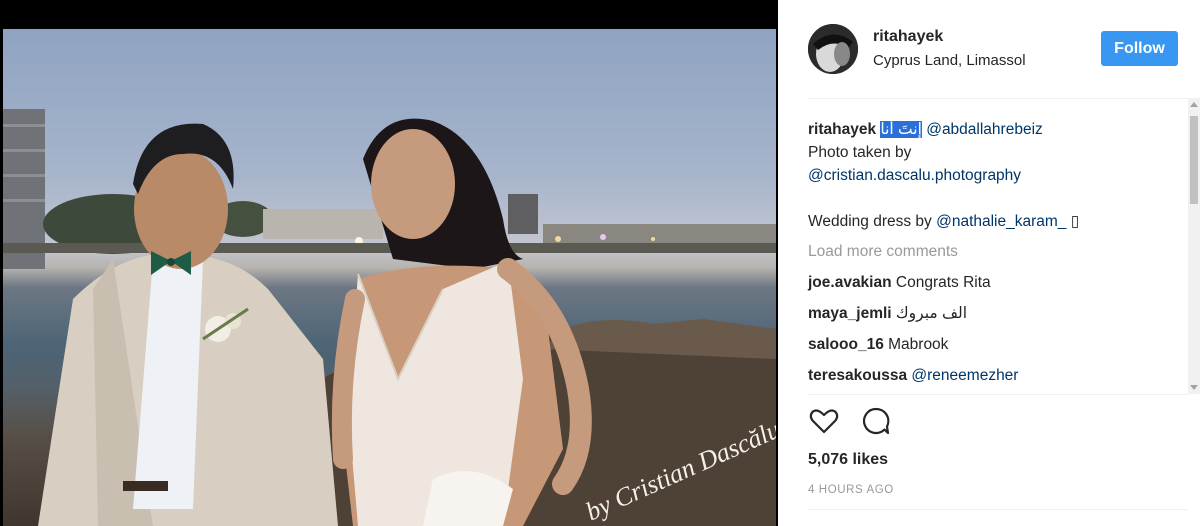 The height and width of the screenshot is (526, 1200). What do you see at coordinates (1194, 160) in the screenshot?
I see `scrollbar-thumb` at bounding box center [1194, 160].